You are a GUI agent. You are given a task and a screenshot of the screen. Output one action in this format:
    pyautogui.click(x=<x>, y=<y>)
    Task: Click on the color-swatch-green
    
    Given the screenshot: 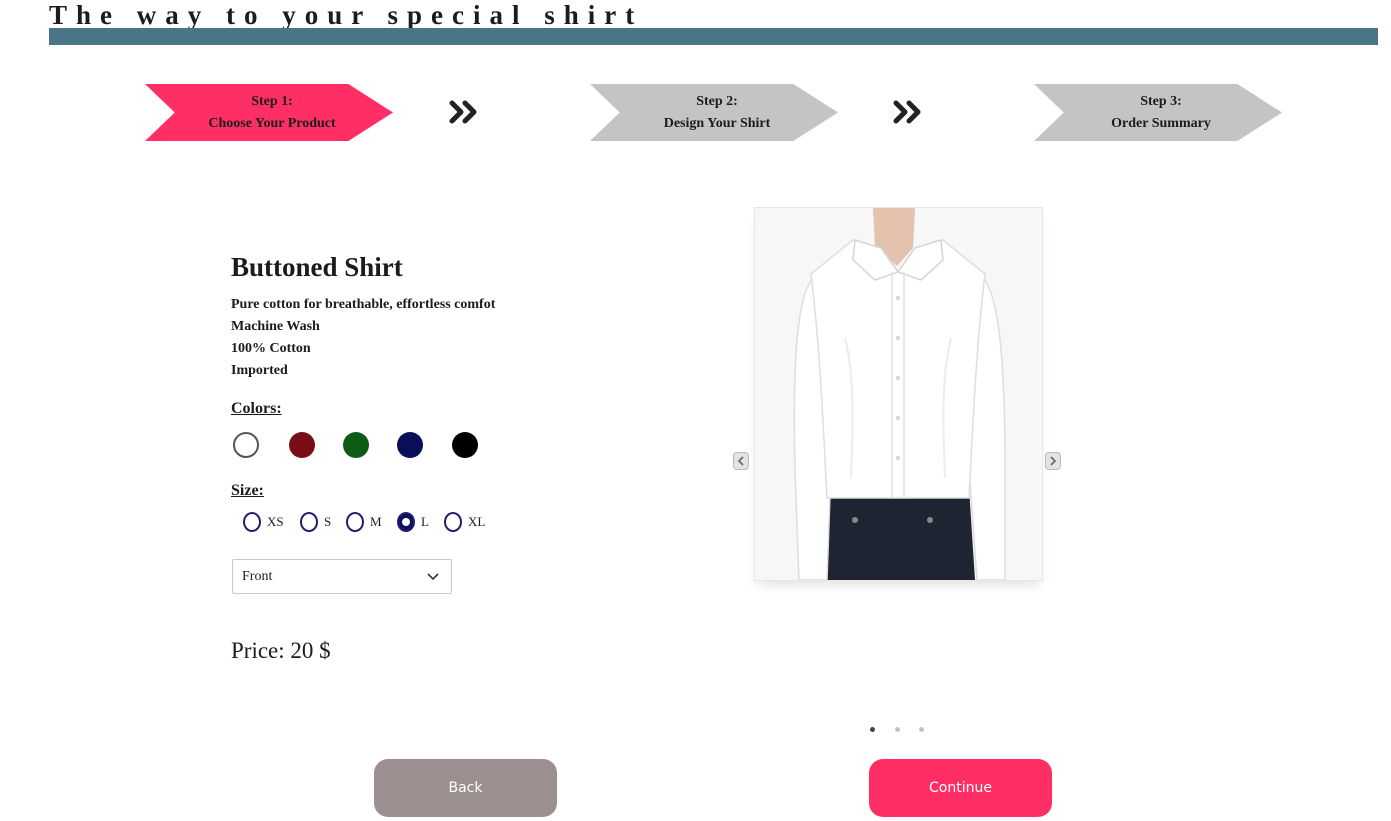 What is the action you would take?
    pyautogui.click(x=356, y=445)
    